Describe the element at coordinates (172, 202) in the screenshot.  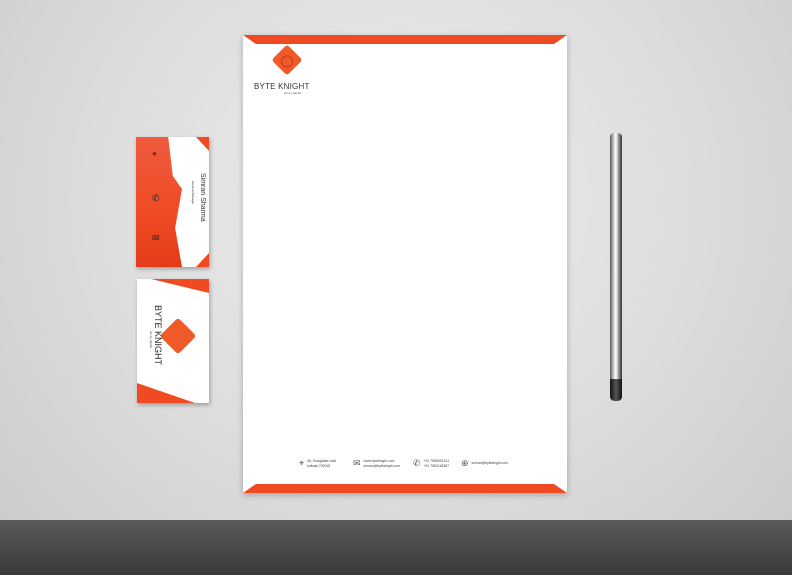
I see `business-card-back: ⌖ ✆ ✉ Simran Sharma General Manager` at that location.